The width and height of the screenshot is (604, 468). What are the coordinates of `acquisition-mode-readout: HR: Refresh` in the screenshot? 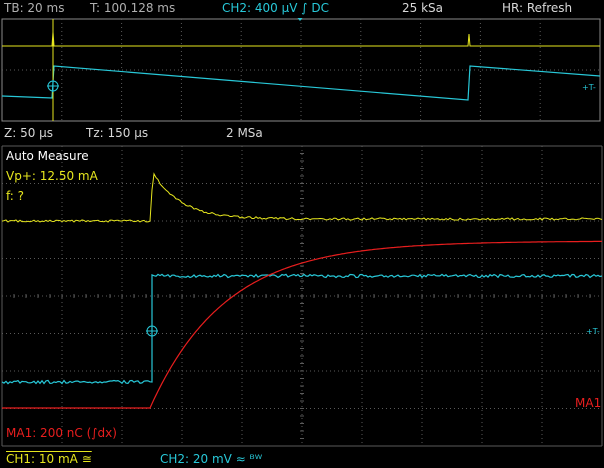 It's located at (537, 8).